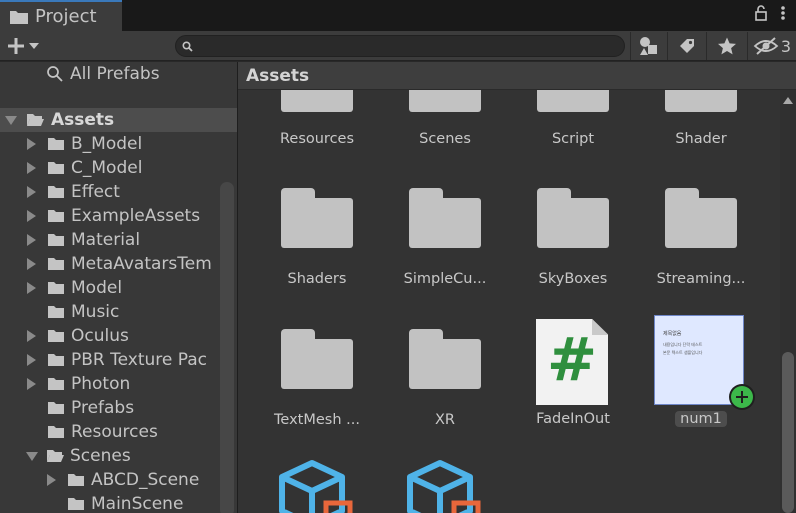  Describe the element at coordinates (118, 456) in the screenshot. I see `tree-item-scenes: Scenes` at that location.